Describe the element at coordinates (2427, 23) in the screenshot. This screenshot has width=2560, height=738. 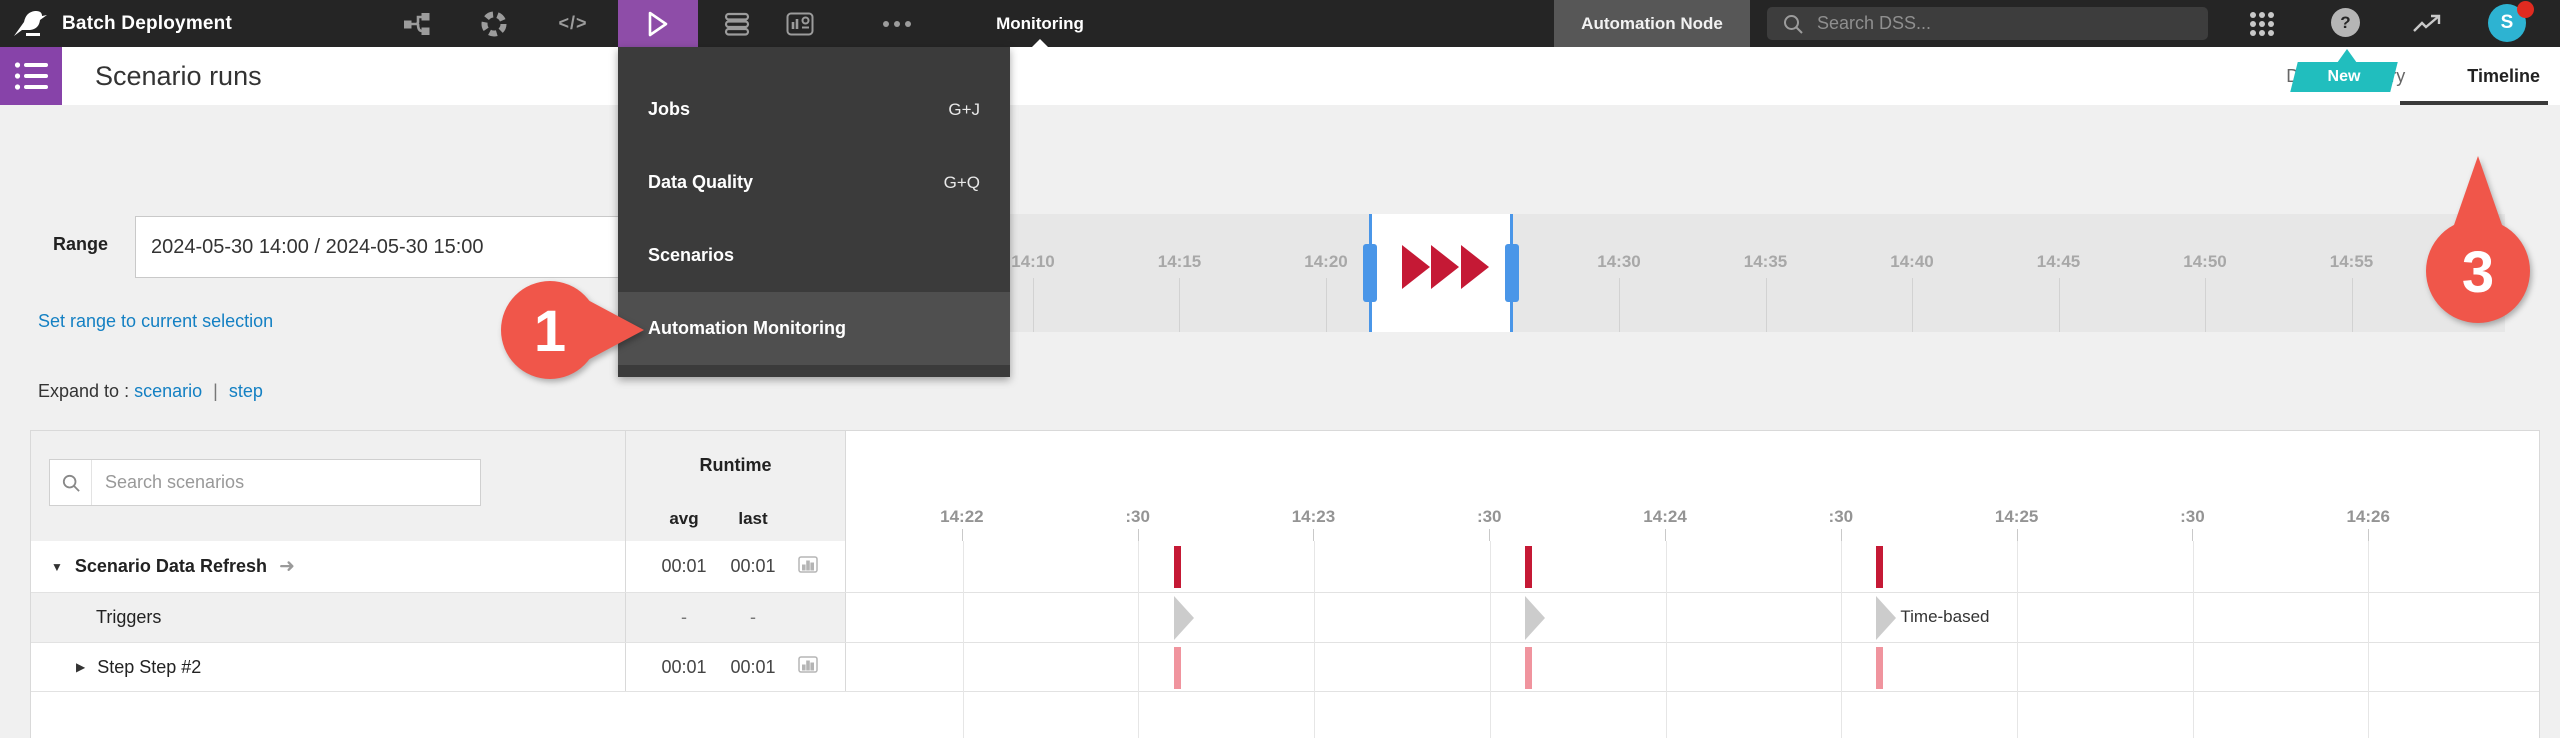
I see `trending-icon` at that location.